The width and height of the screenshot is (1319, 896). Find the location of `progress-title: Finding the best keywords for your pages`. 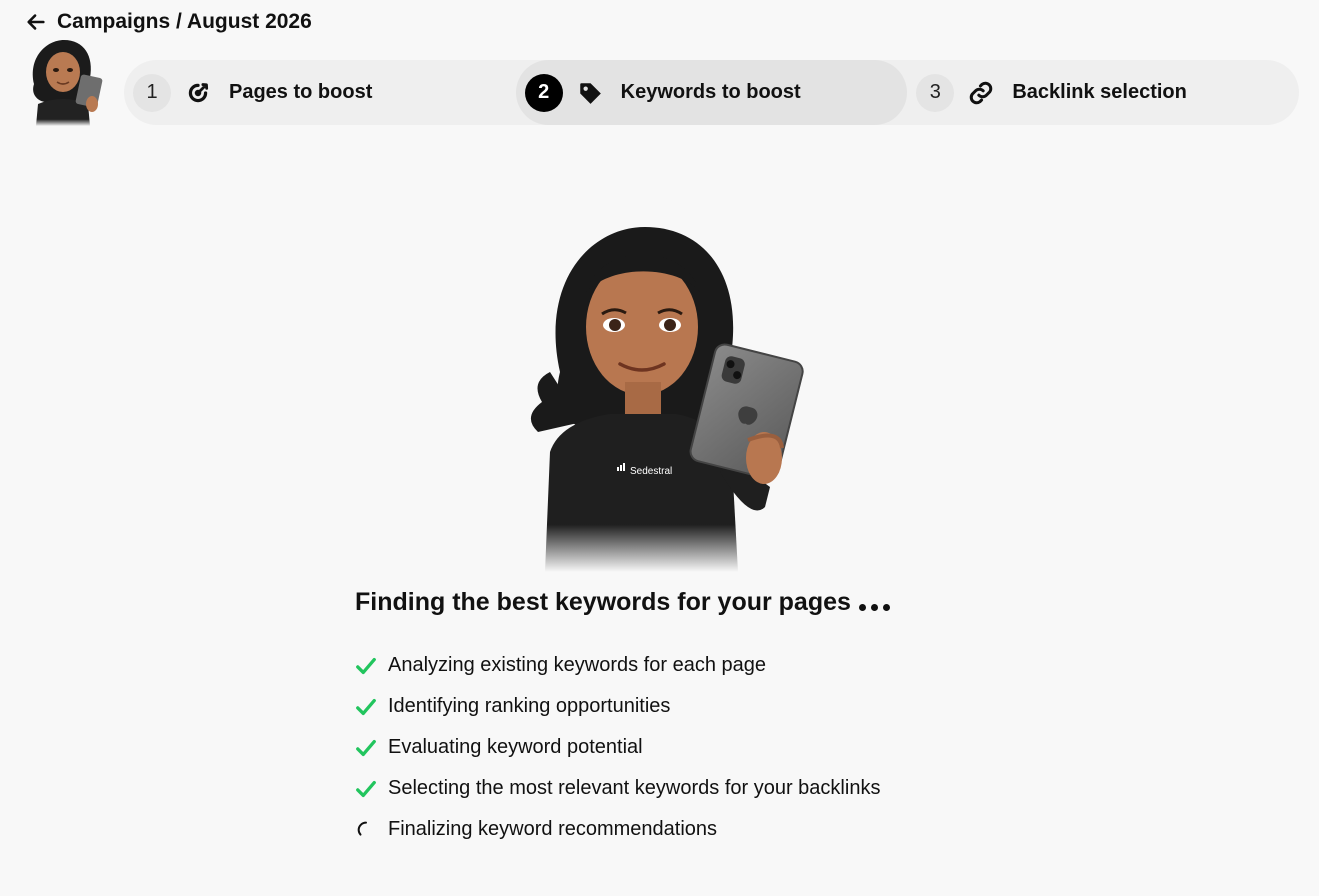

progress-title: Finding the best keywords for your pages is located at coordinates (622, 602).